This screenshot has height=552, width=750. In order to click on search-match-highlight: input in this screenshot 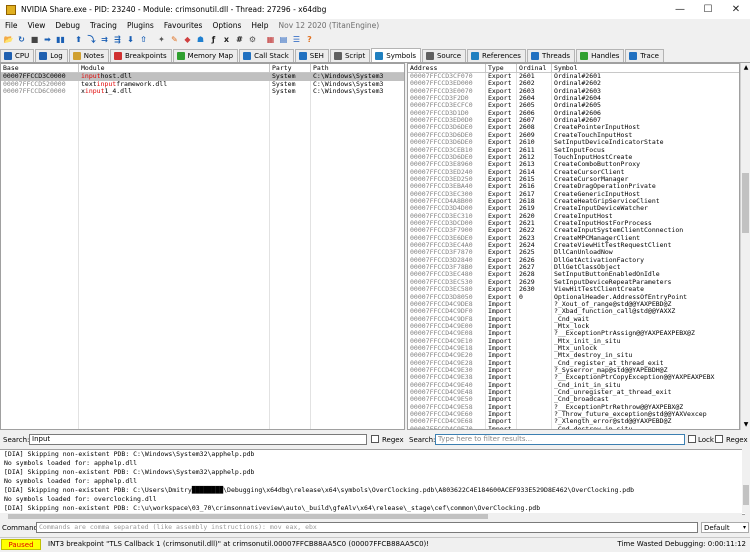, I will do `click(91, 76)`.